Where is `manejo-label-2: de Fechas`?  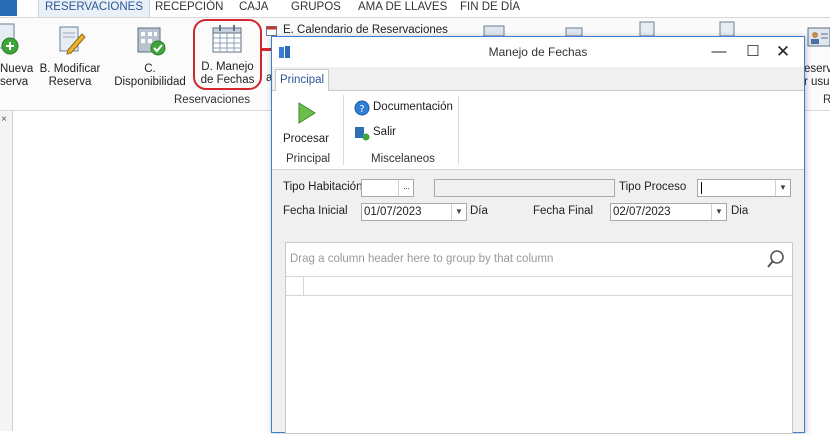 manejo-label-2: de Fechas is located at coordinates (227, 80).